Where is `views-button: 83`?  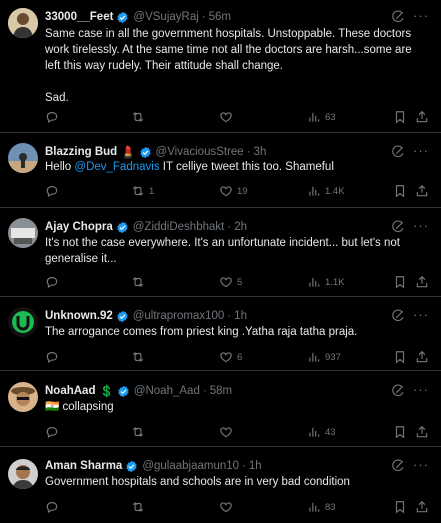 views-button: 83 is located at coordinates (321, 507).